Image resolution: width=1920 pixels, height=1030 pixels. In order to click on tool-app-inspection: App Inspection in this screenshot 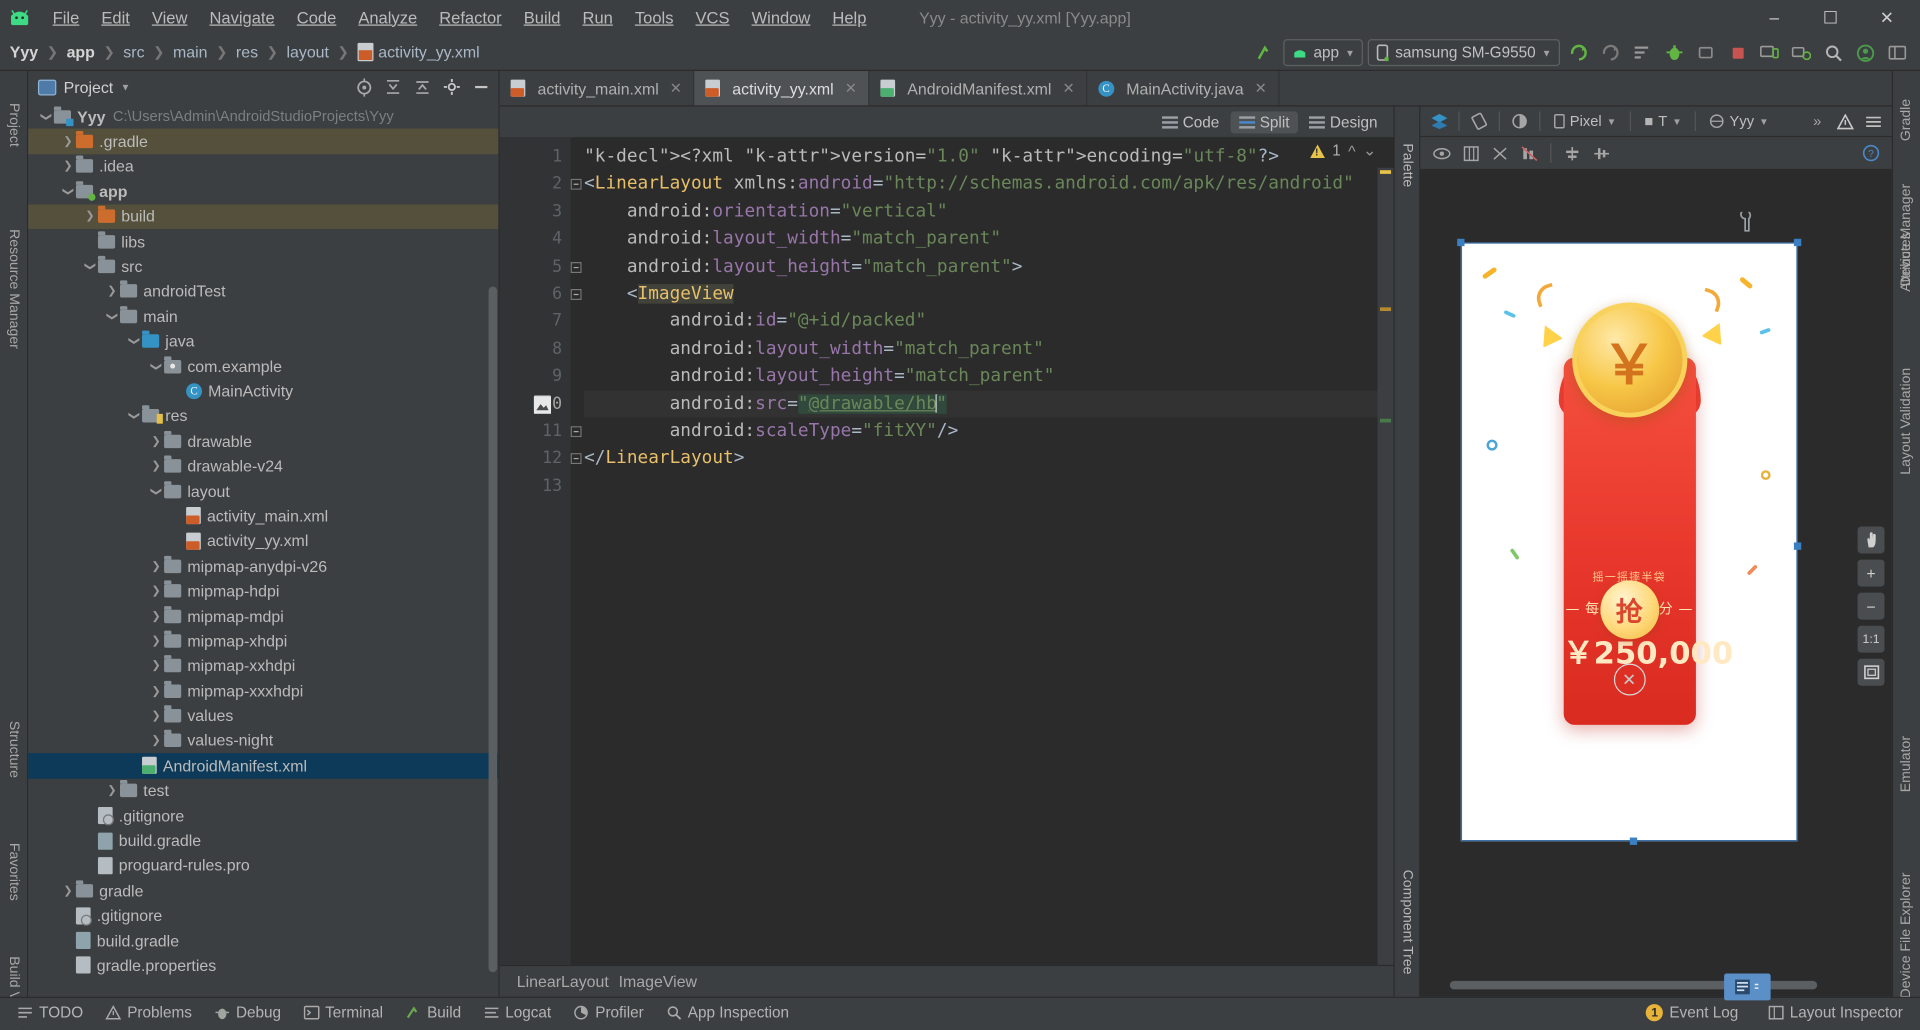, I will do `click(727, 1013)`.